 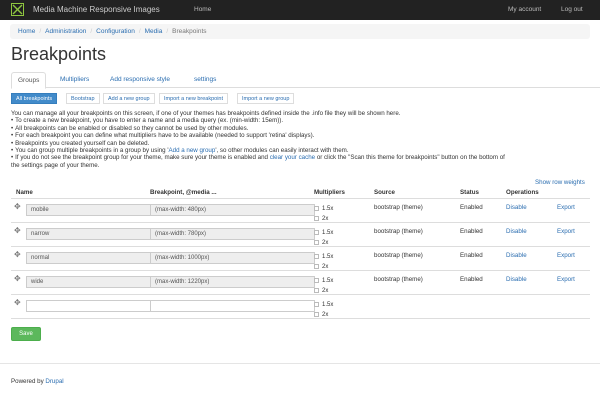 What do you see at coordinates (88, 282) in the screenshot?
I see `breakpoint-name-field: wide` at bounding box center [88, 282].